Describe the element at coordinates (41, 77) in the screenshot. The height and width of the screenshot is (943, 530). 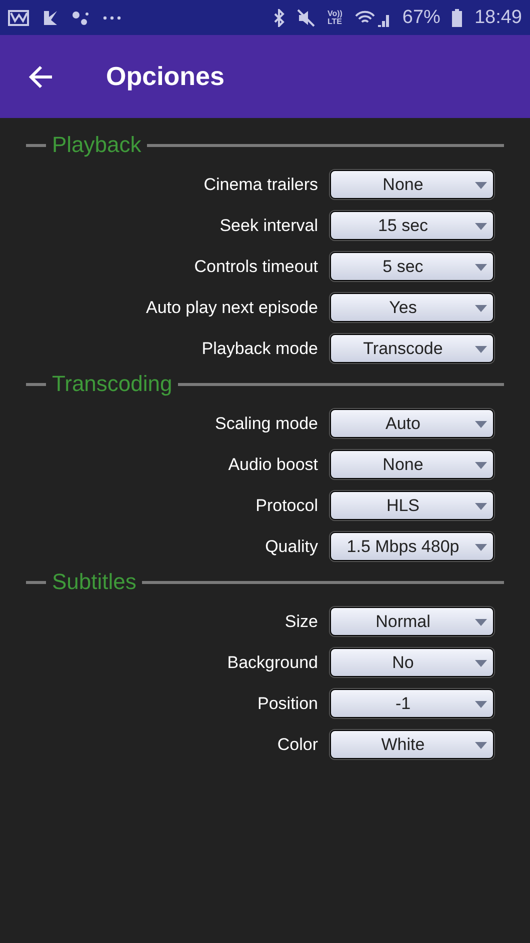
I see `back-button` at that location.